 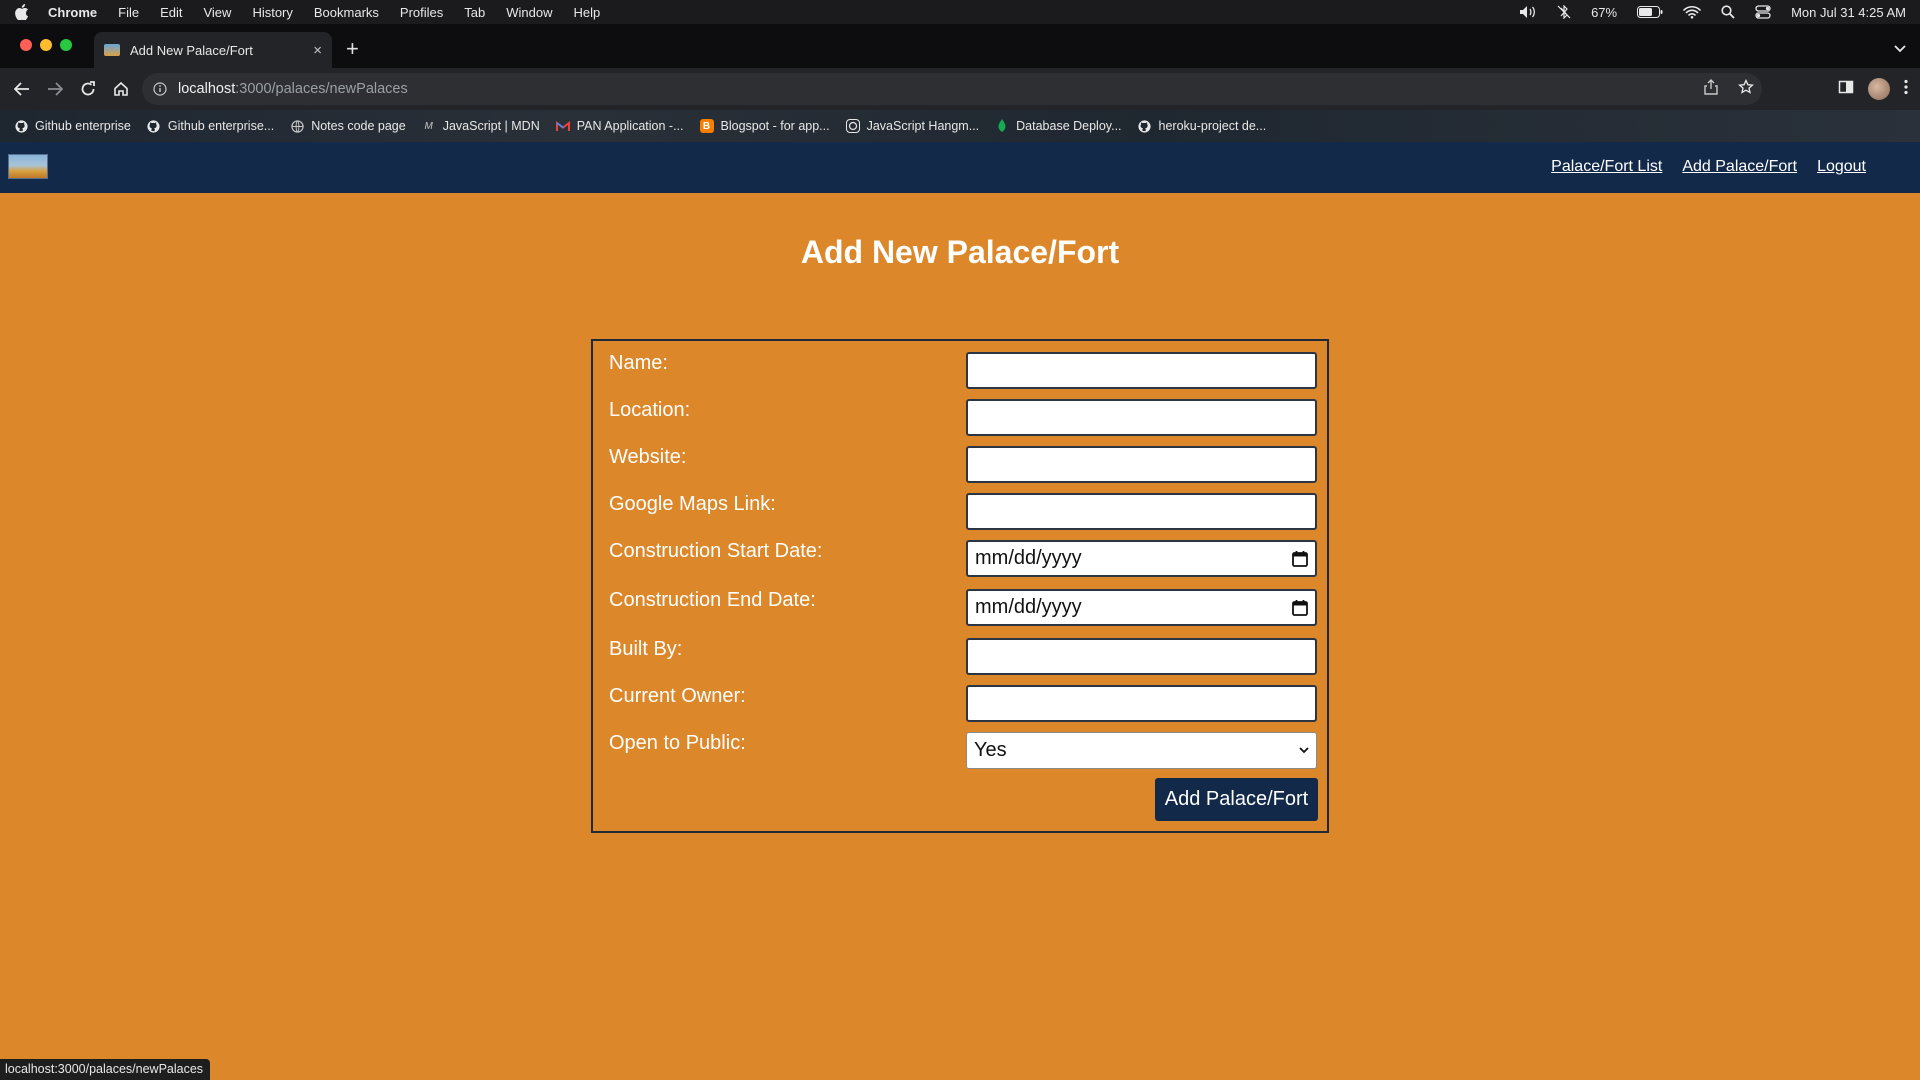 What do you see at coordinates (321, 89) in the screenshot?
I see `url-path: :3000/palaces/newPalaces` at bounding box center [321, 89].